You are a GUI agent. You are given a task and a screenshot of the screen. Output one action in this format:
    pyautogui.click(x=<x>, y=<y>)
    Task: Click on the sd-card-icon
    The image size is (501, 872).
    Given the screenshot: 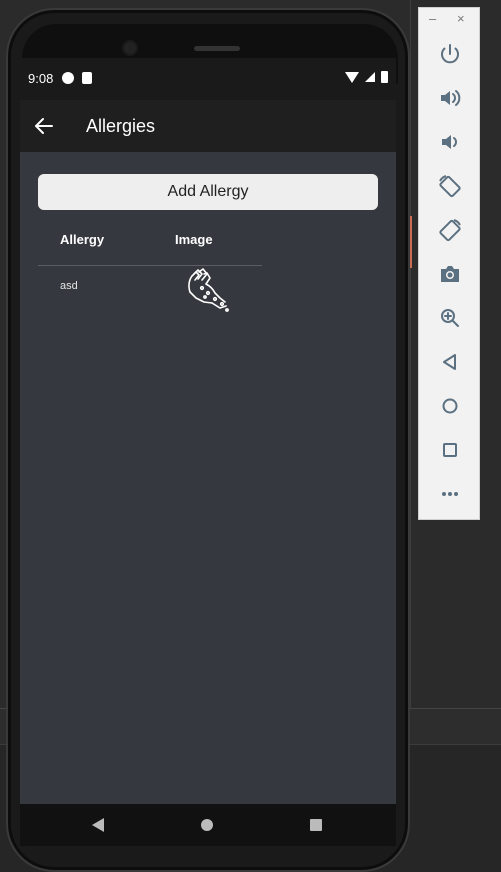 What is the action you would take?
    pyautogui.click(x=87, y=78)
    